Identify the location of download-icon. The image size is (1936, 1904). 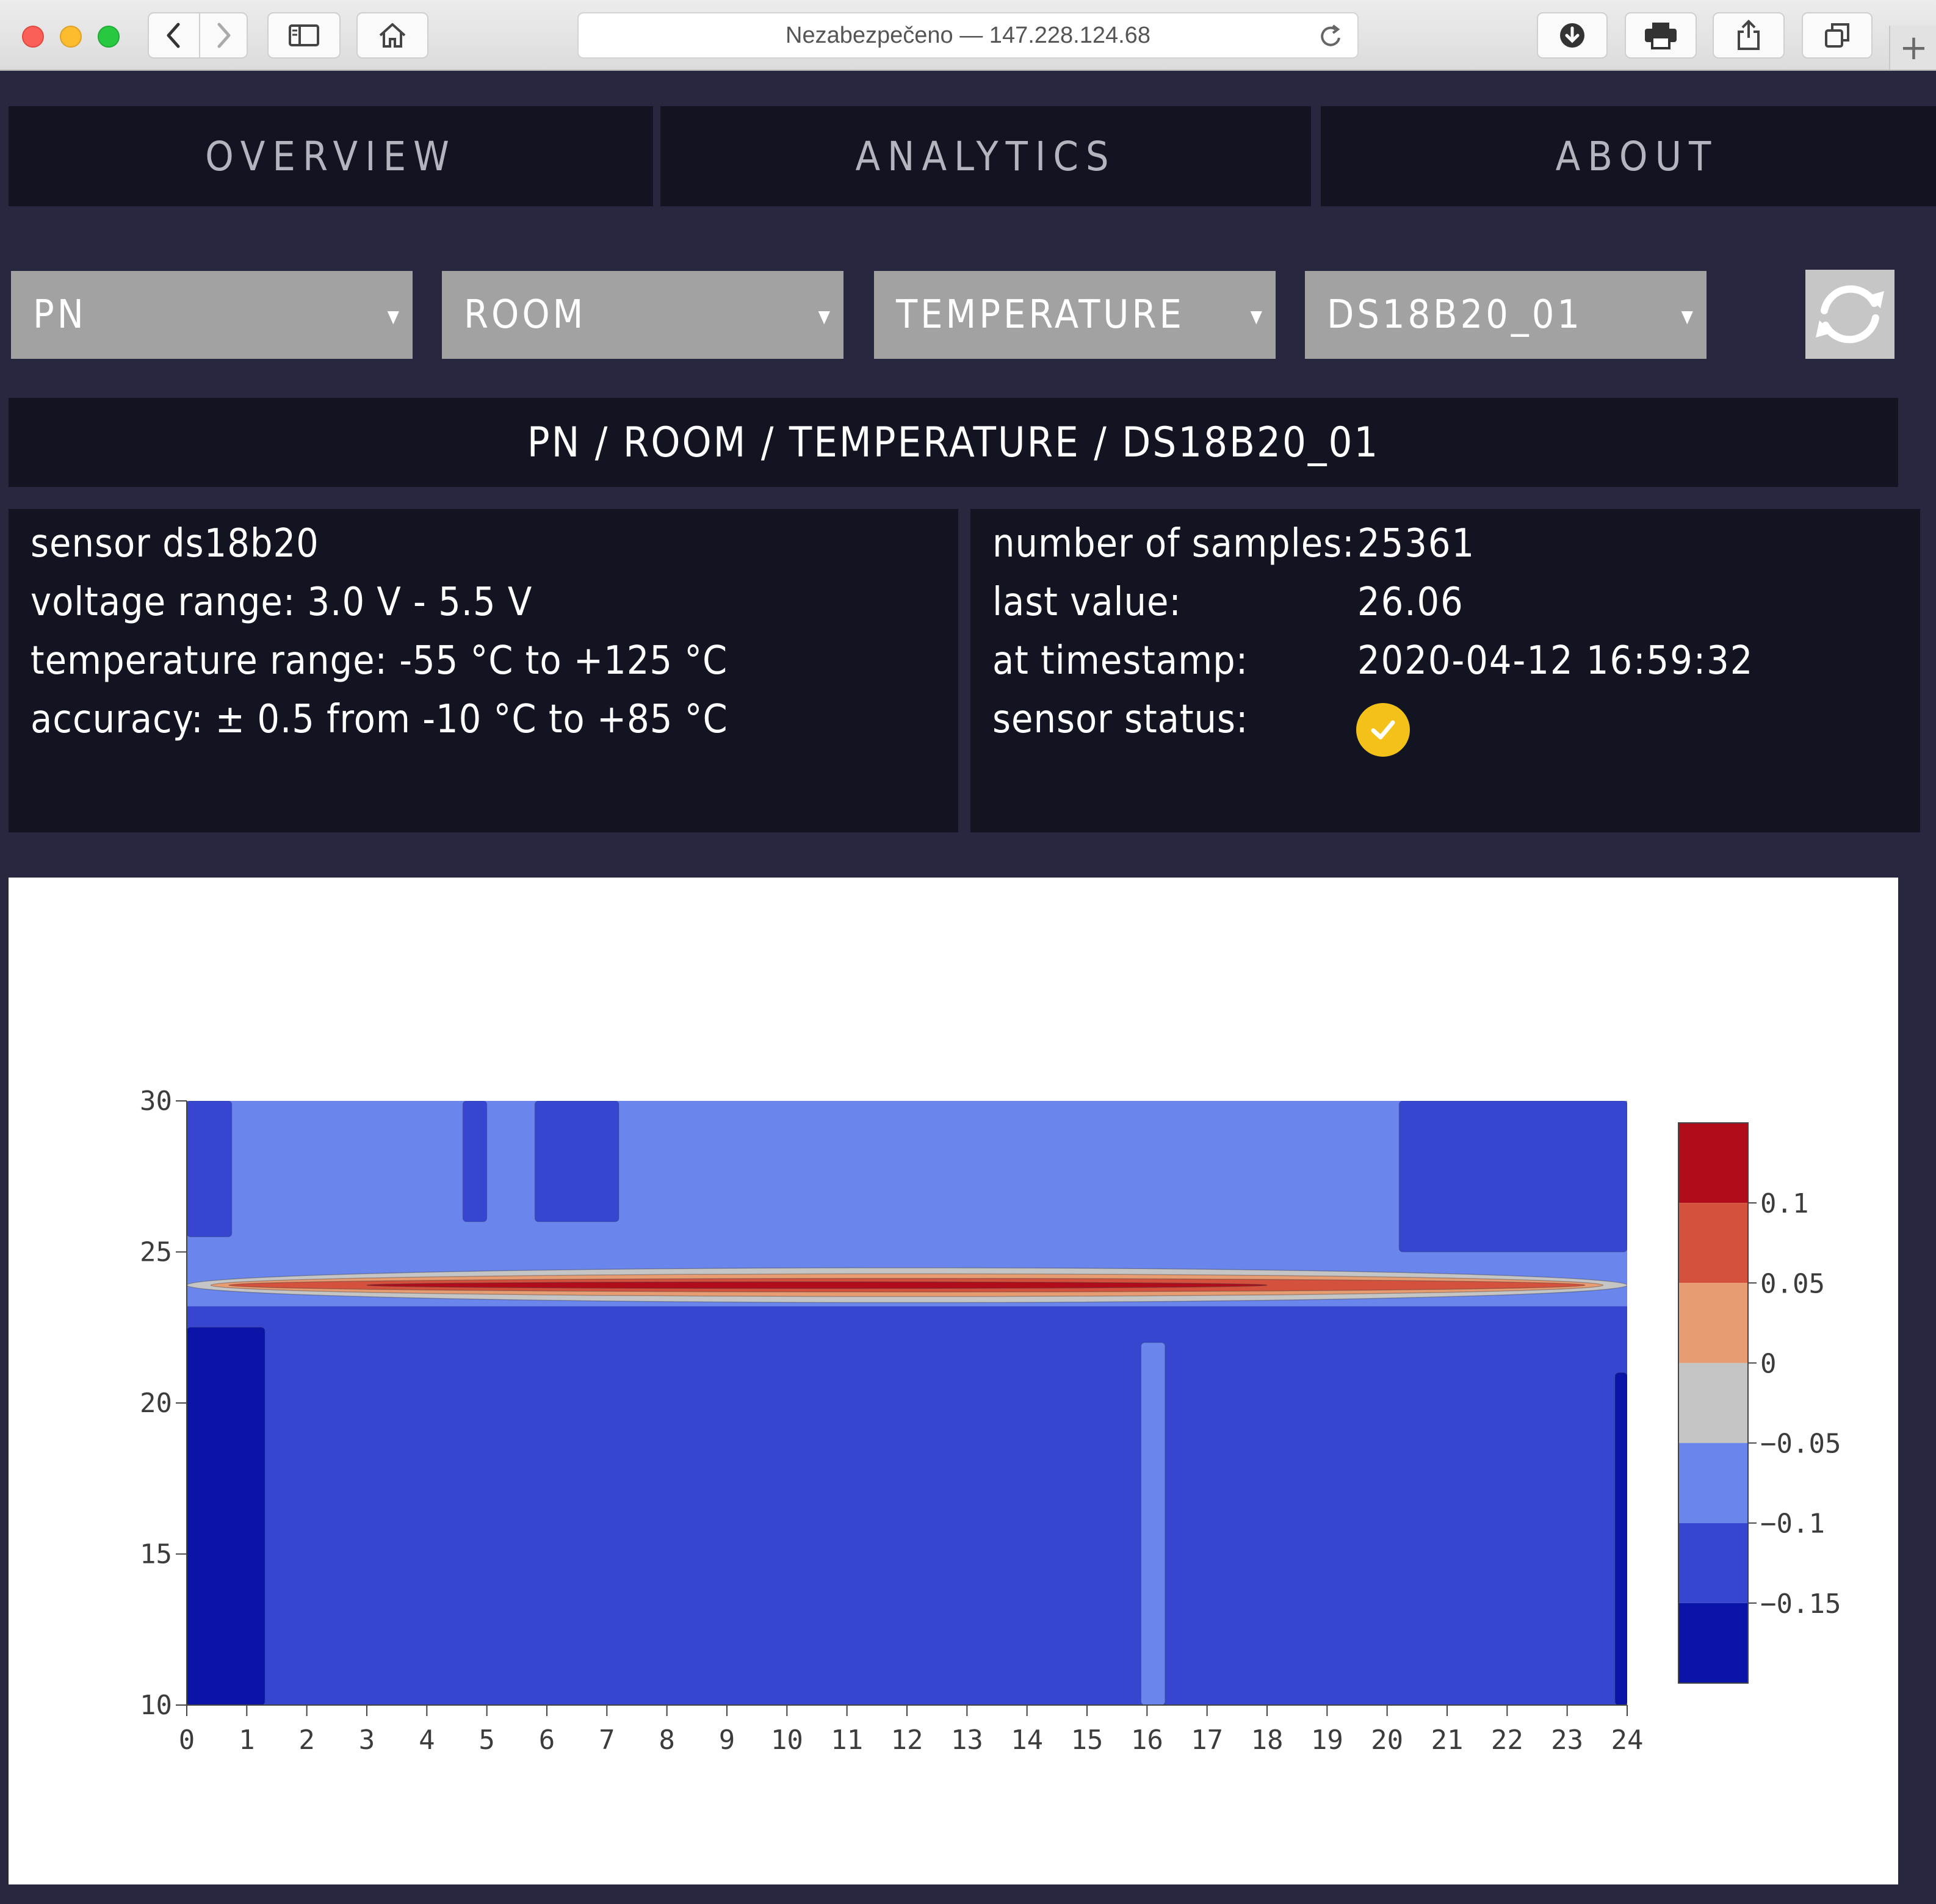
(1572, 35).